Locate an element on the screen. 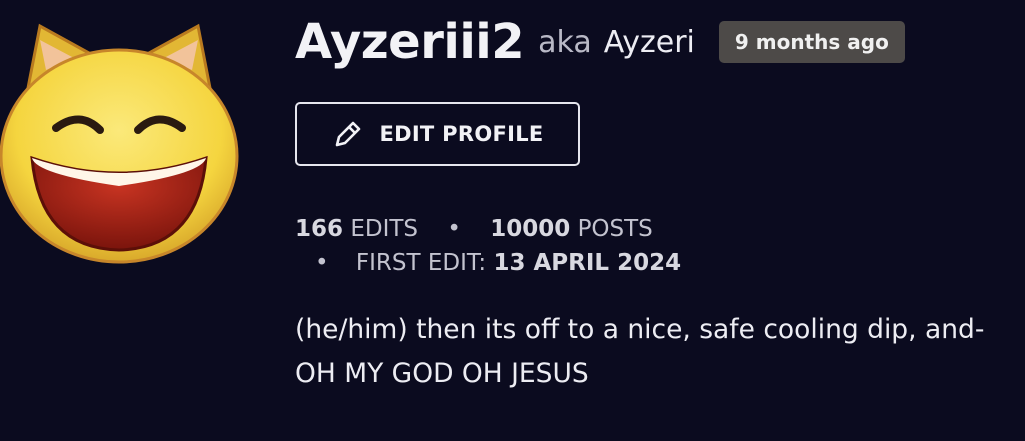 This screenshot has width=1025, height=441. first-edit-date: 13 APRIL 2024 is located at coordinates (587, 263).